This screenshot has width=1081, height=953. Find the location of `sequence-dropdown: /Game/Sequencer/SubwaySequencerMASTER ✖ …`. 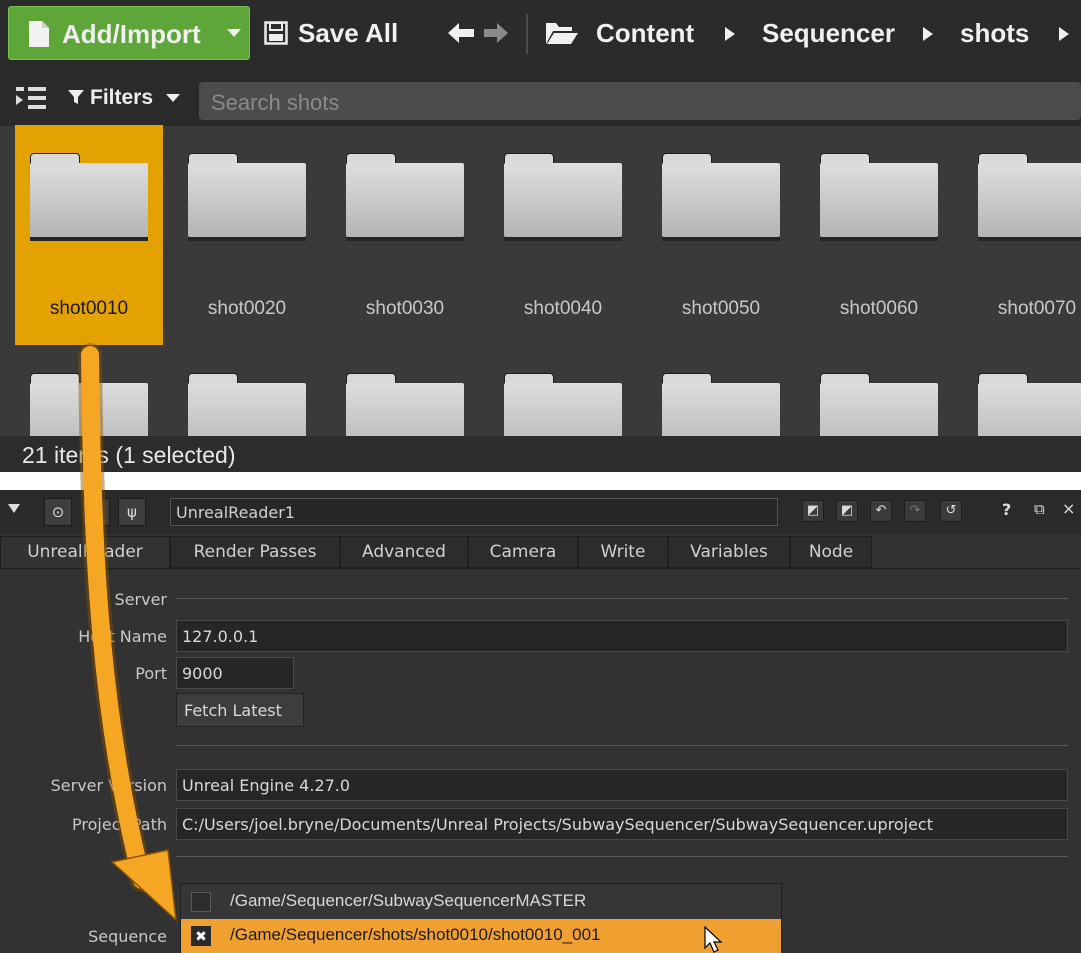

sequence-dropdown: /Game/Sequencer/SubwaySequencerMASTER ✖ … is located at coordinates (481, 918).